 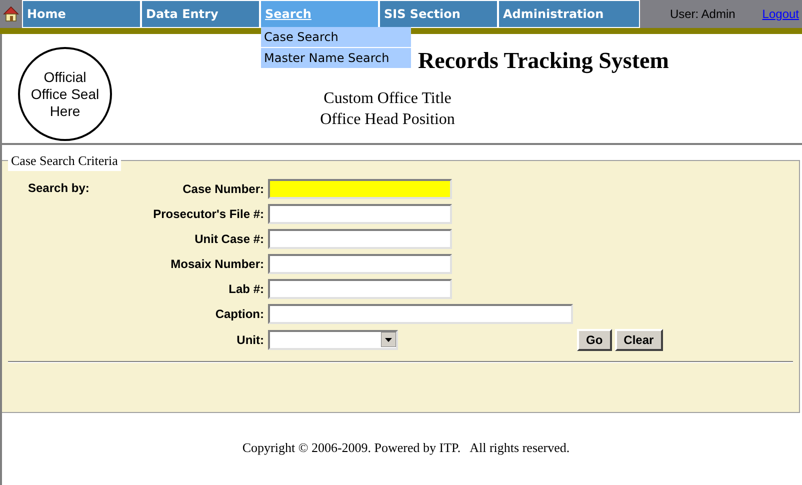 What do you see at coordinates (543, 61) in the screenshot?
I see `system-title: Records Tracking System` at bounding box center [543, 61].